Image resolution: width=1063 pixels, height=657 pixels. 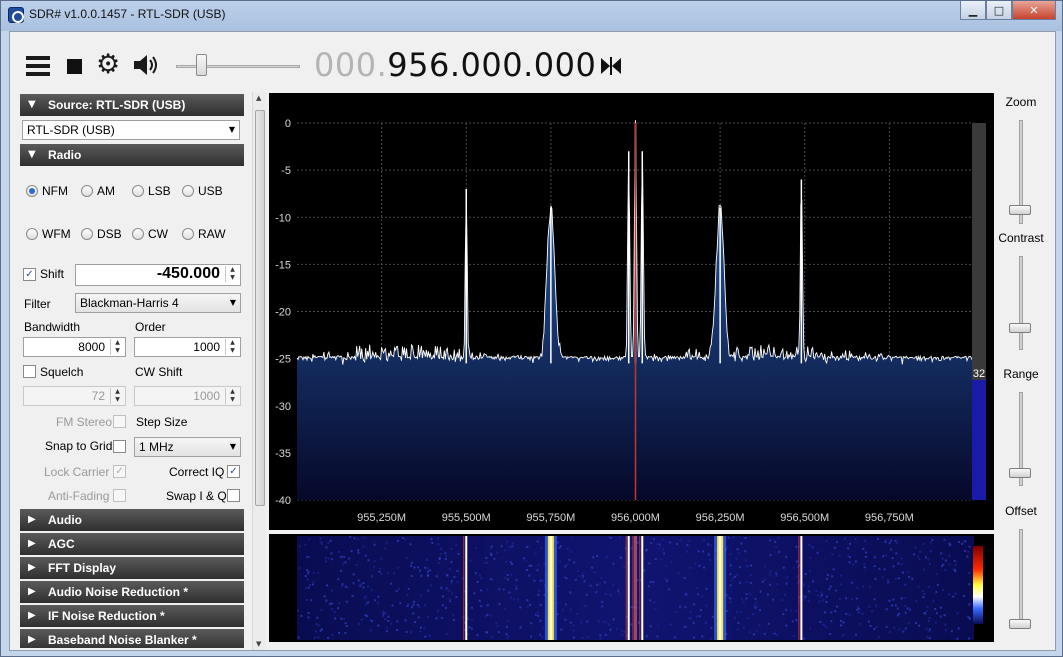 What do you see at coordinates (32, 191) in the screenshot?
I see `mode-radio-nfm` at bounding box center [32, 191].